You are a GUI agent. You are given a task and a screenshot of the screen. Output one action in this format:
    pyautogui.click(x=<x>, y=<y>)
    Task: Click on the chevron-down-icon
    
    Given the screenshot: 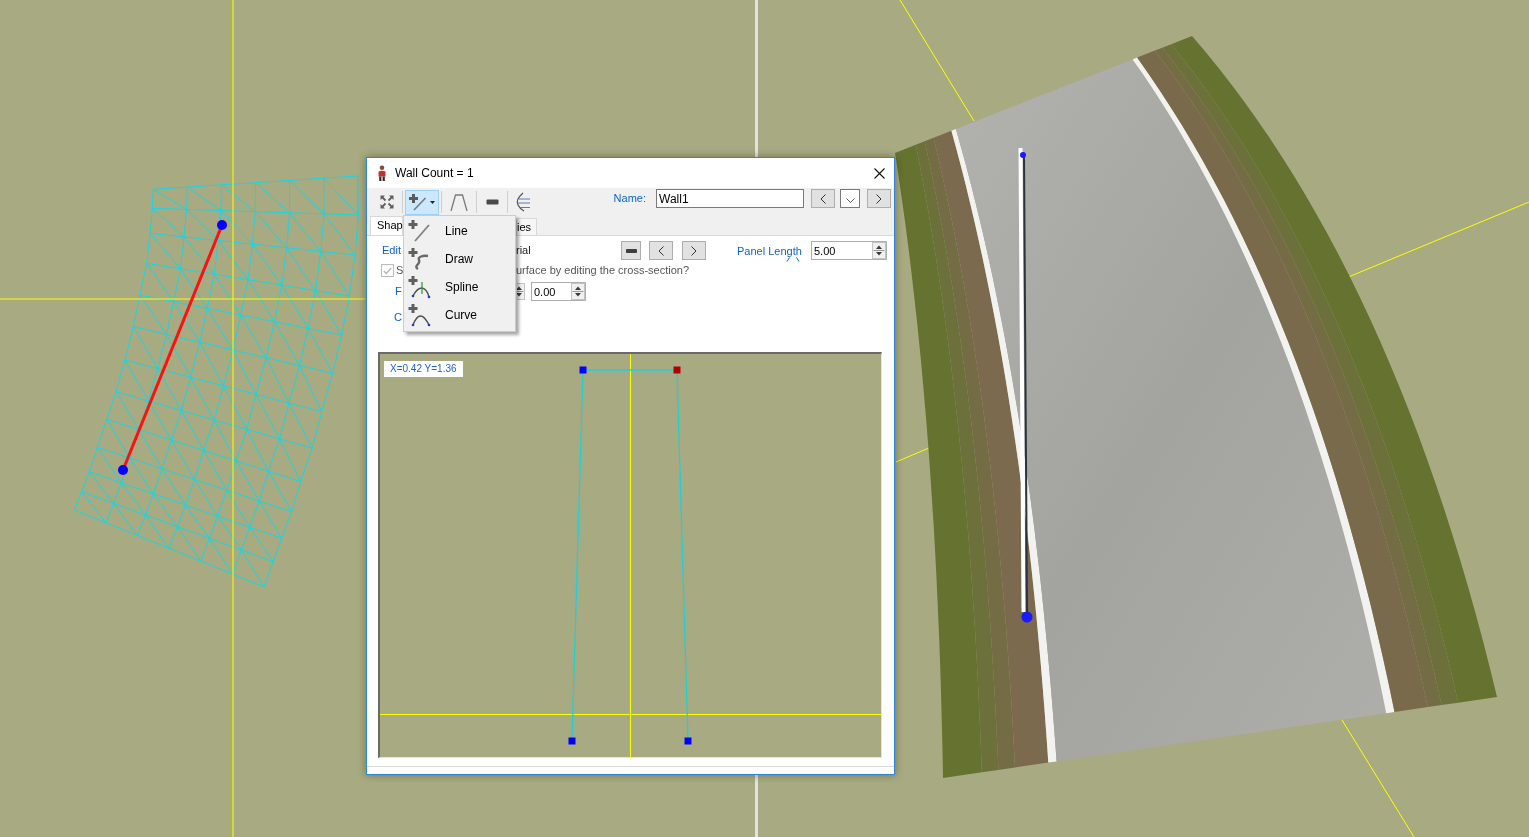 What is the action you would take?
    pyautogui.click(x=850, y=200)
    